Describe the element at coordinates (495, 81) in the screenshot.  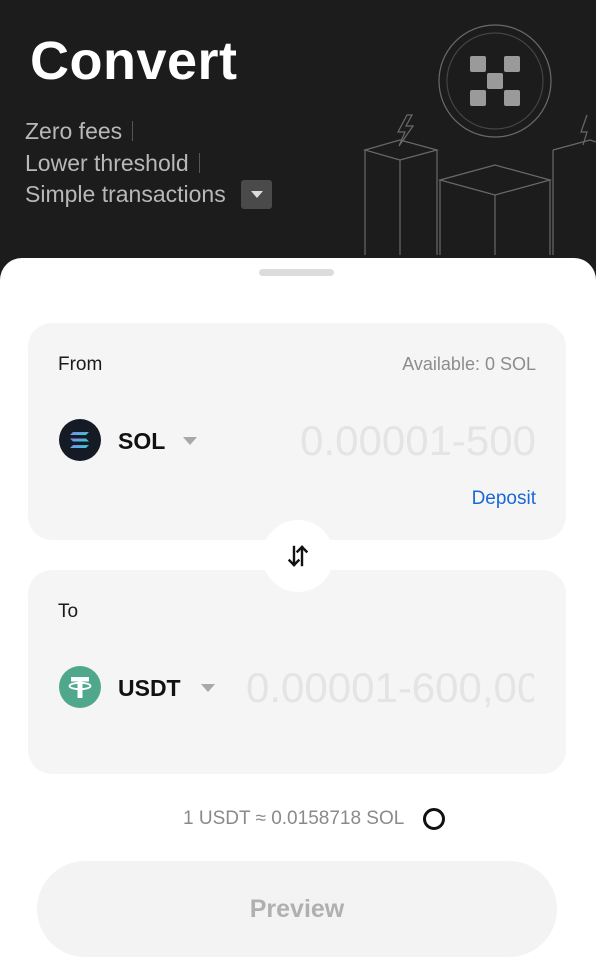
I see `okx-logo-icon` at that location.